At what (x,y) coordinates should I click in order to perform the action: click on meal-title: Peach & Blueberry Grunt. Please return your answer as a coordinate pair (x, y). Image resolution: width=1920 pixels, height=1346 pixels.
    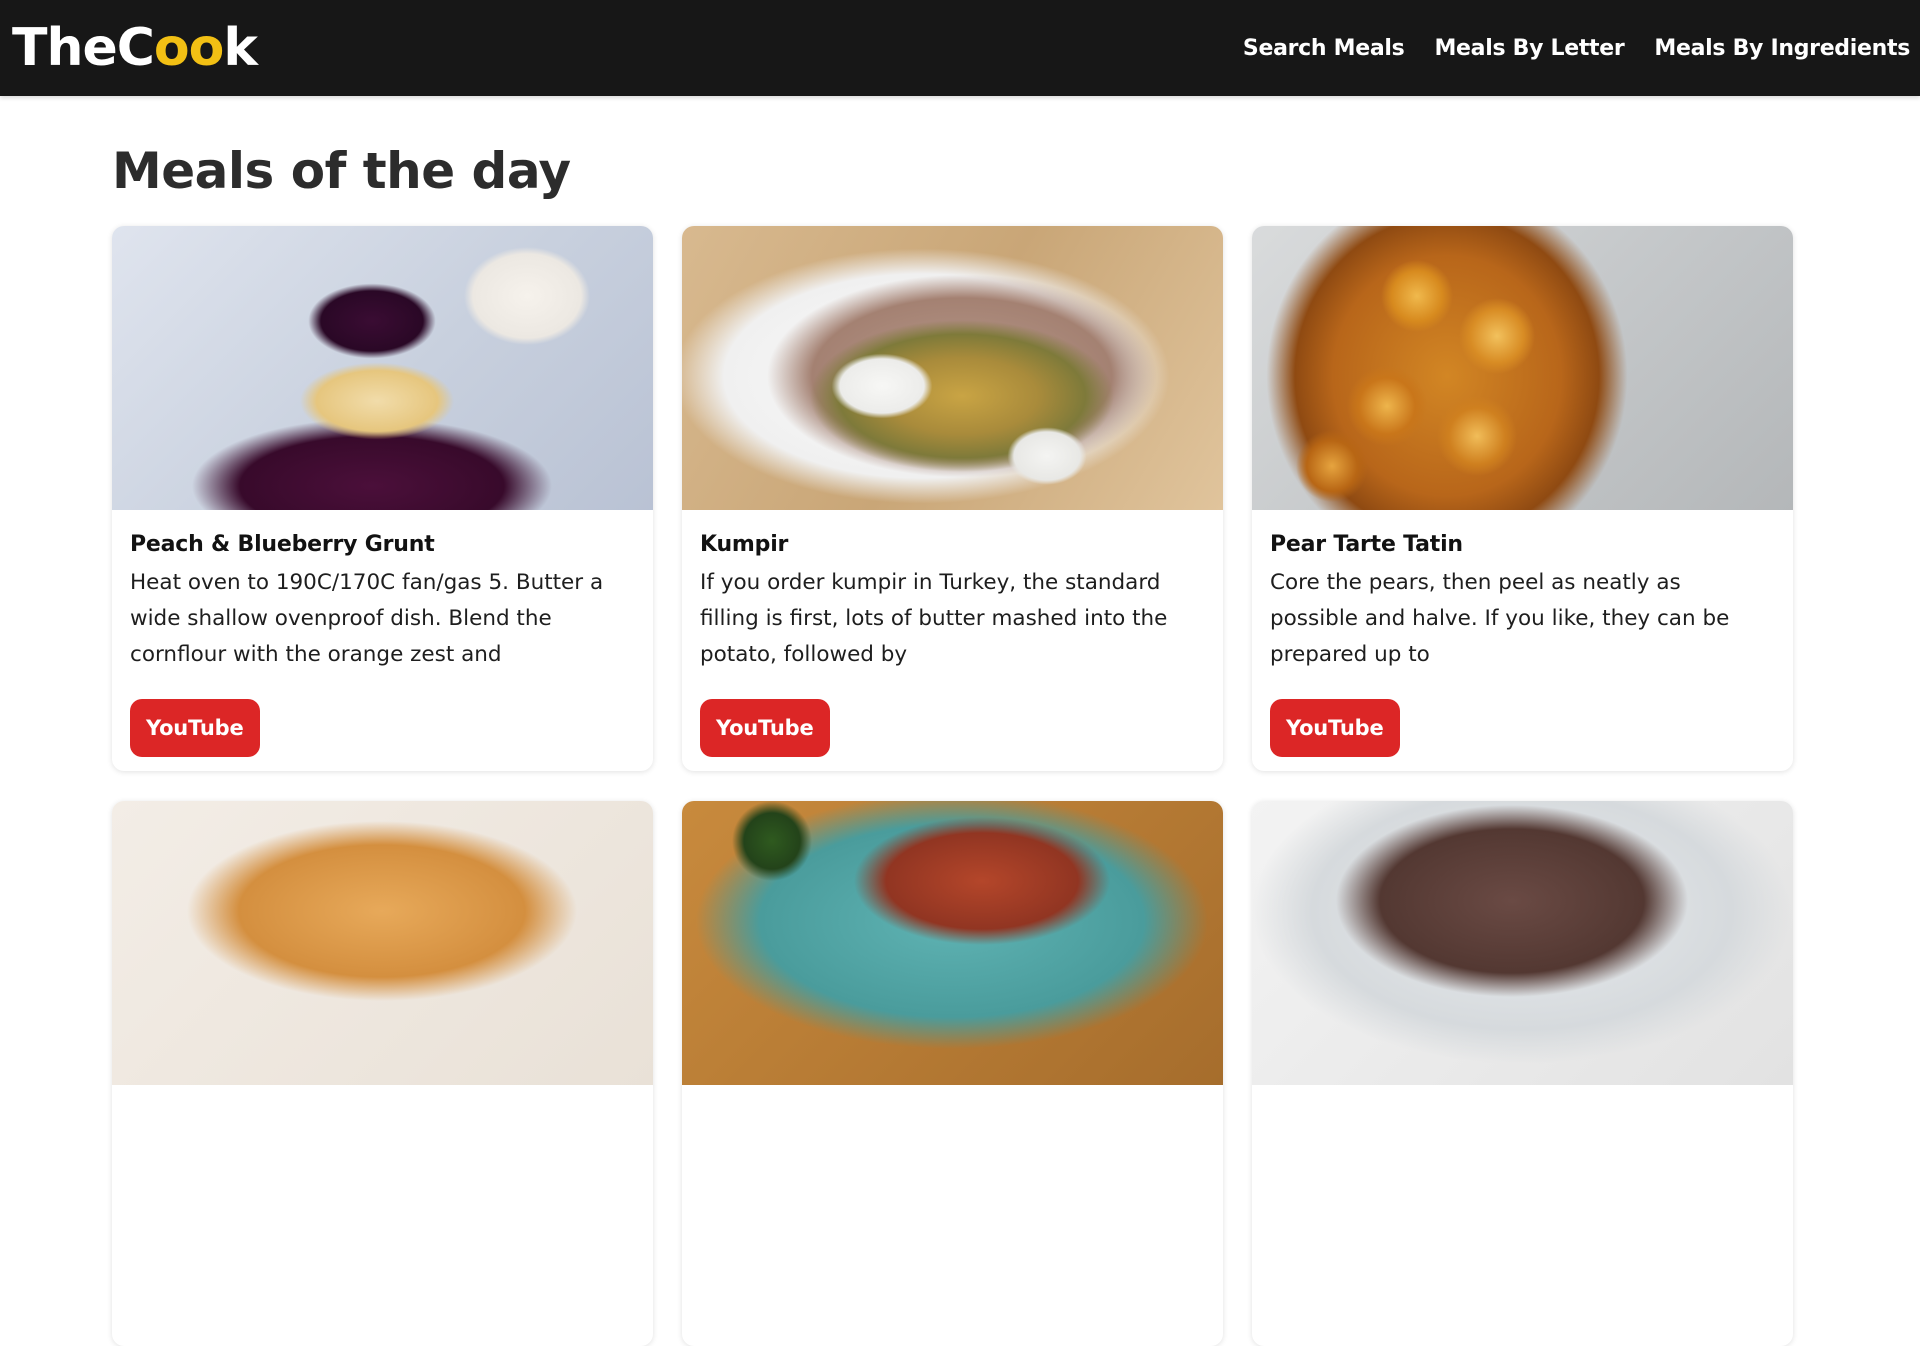
    Looking at the image, I should click on (282, 544).